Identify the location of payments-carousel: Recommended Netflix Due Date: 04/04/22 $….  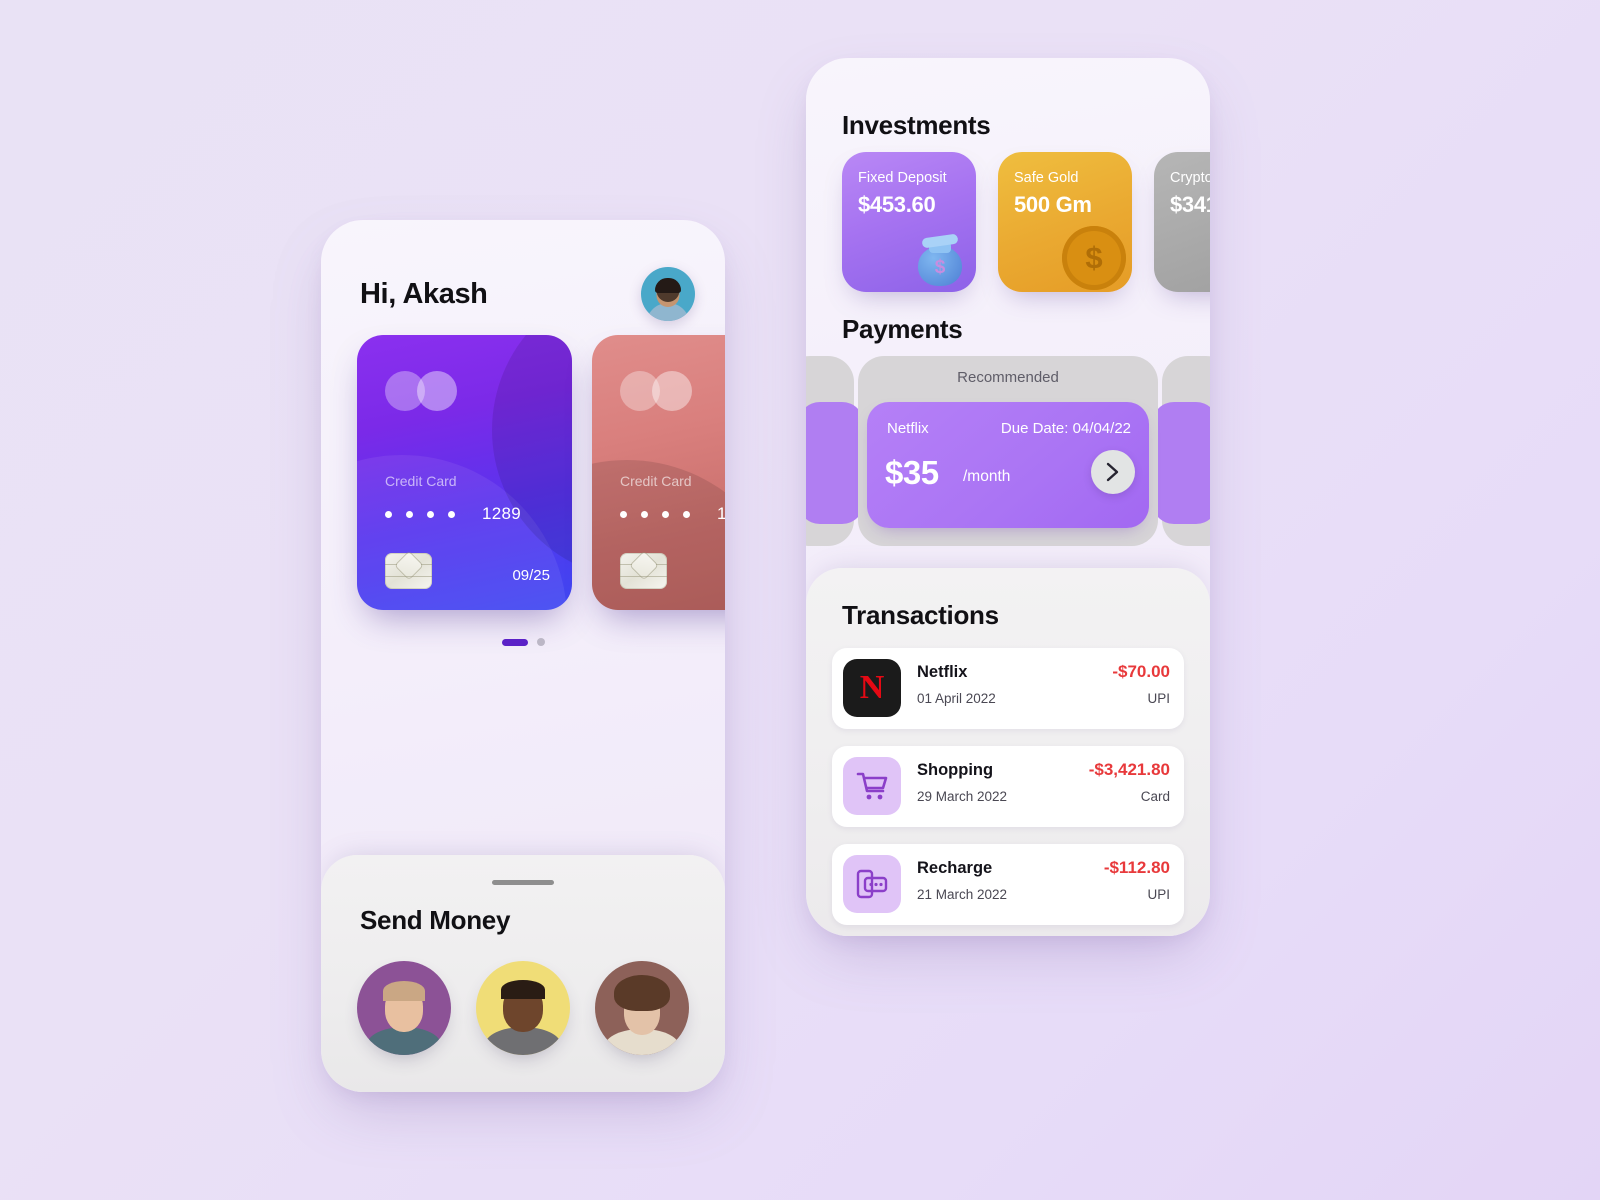
(1008, 451).